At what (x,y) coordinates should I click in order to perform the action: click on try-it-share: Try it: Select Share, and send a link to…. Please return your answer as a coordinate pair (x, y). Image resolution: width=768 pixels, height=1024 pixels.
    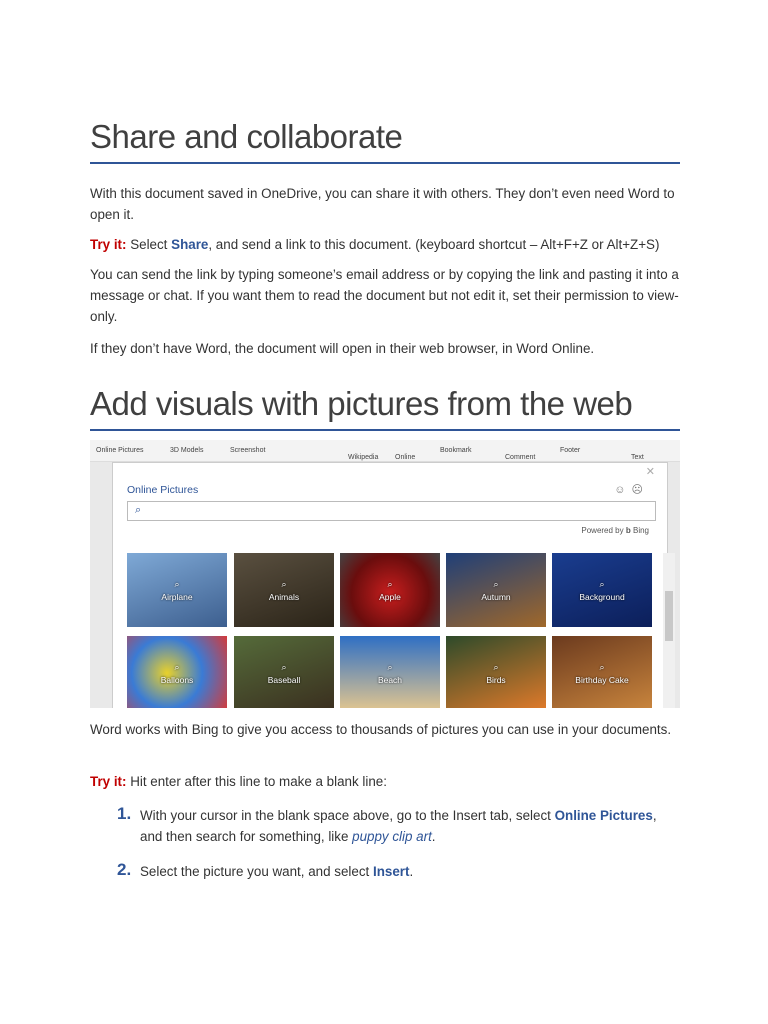
    Looking at the image, I should click on (386, 244).